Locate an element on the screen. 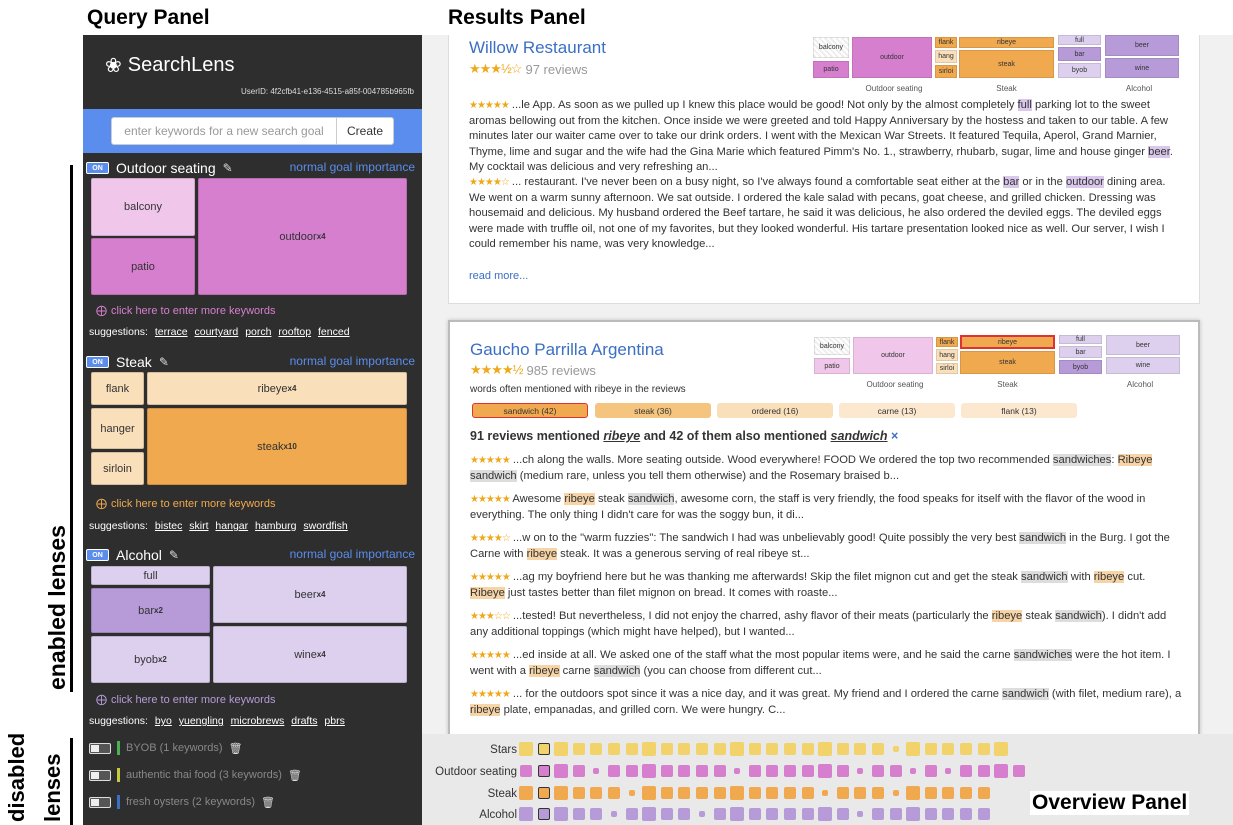 This screenshot has width=1233, height=825. clear-filter-icon: × is located at coordinates (894, 436).